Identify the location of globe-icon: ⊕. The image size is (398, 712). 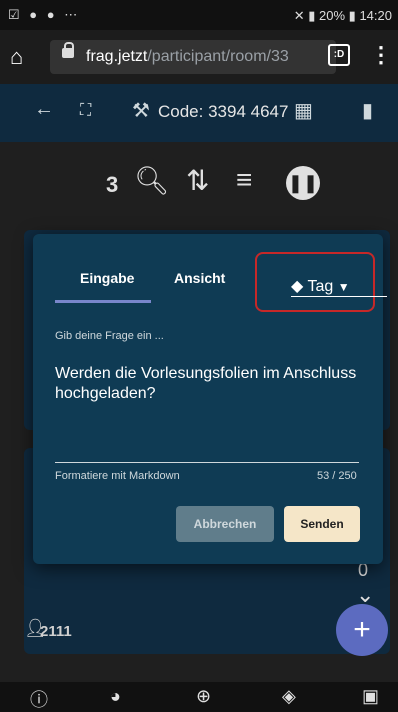
(203, 696).